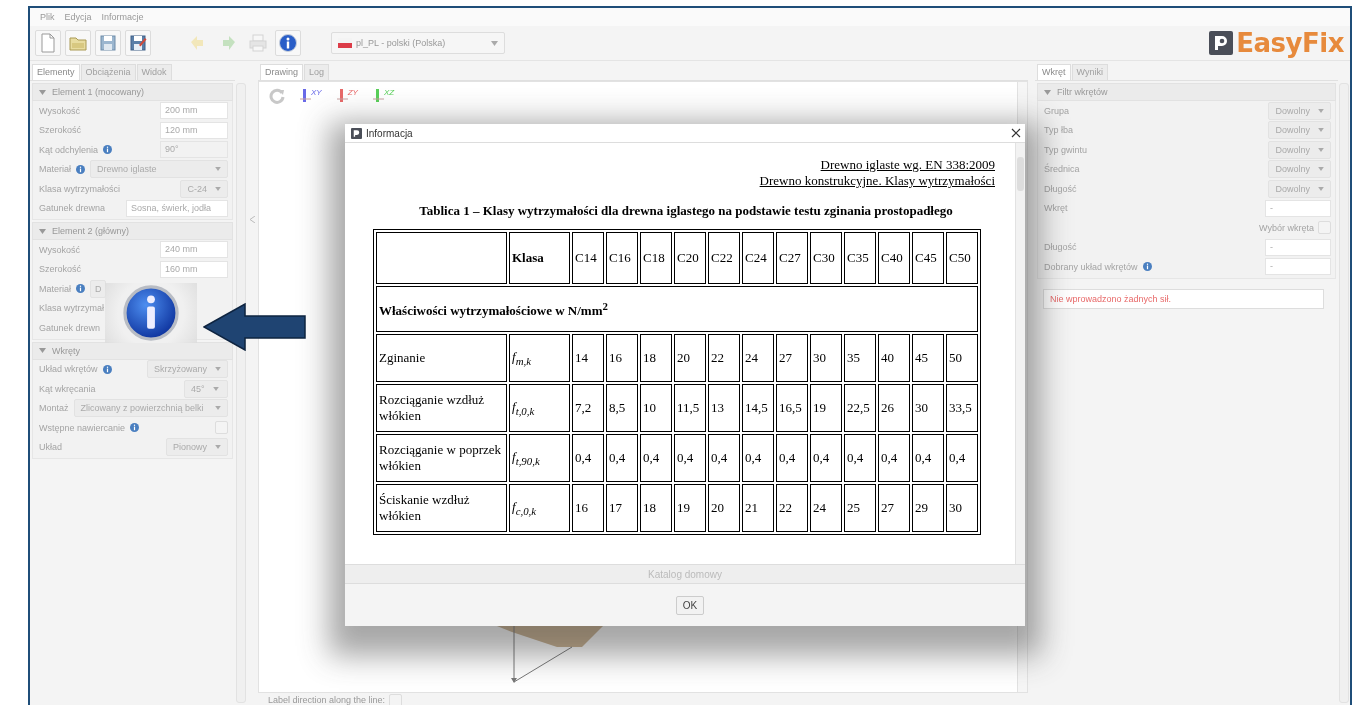 This screenshot has height=705, width=1364. What do you see at coordinates (47, 17) in the screenshot?
I see `menu-item: Plik` at bounding box center [47, 17].